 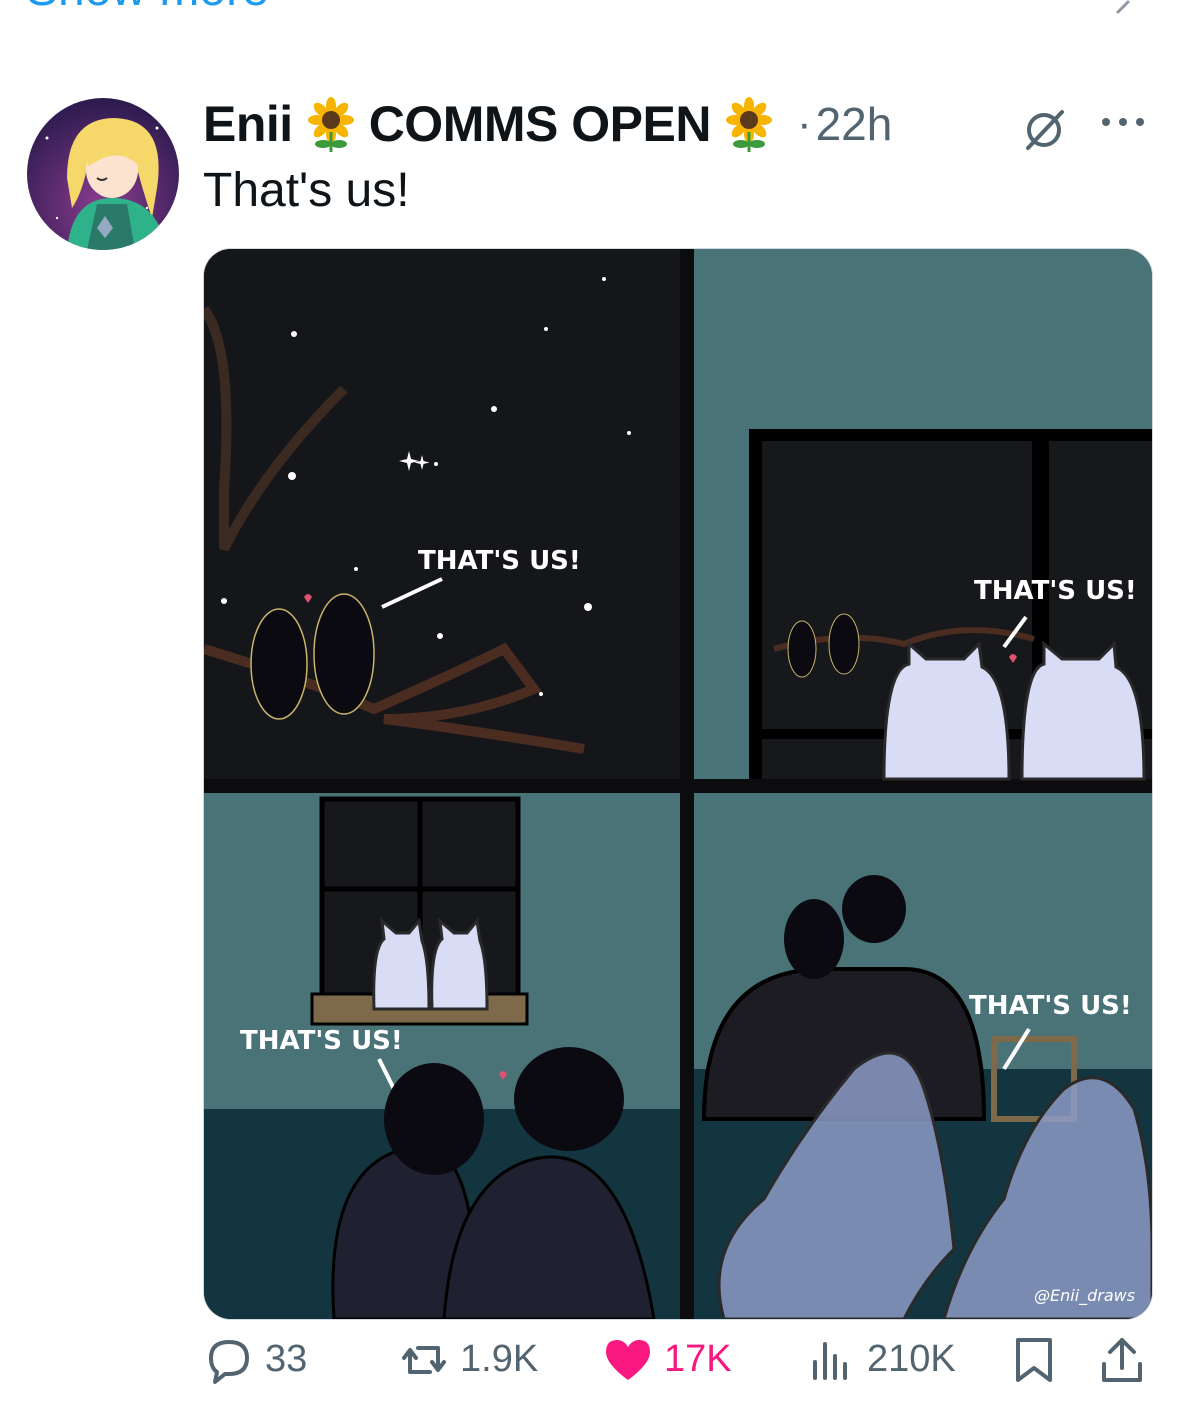 What do you see at coordinates (255, 1359) in the screenshot?
I see `reply-button: 33` at bounding box center [255, 1359].